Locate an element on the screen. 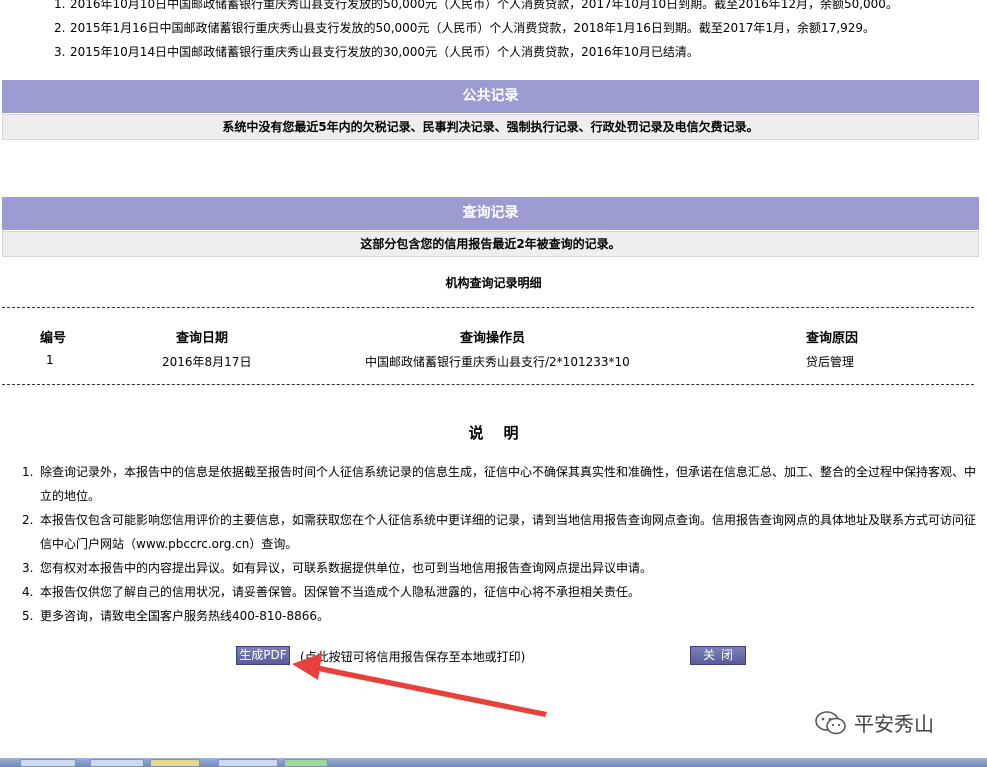 The image size is (987, 767). taskbar is located at coordinates (493, 762).